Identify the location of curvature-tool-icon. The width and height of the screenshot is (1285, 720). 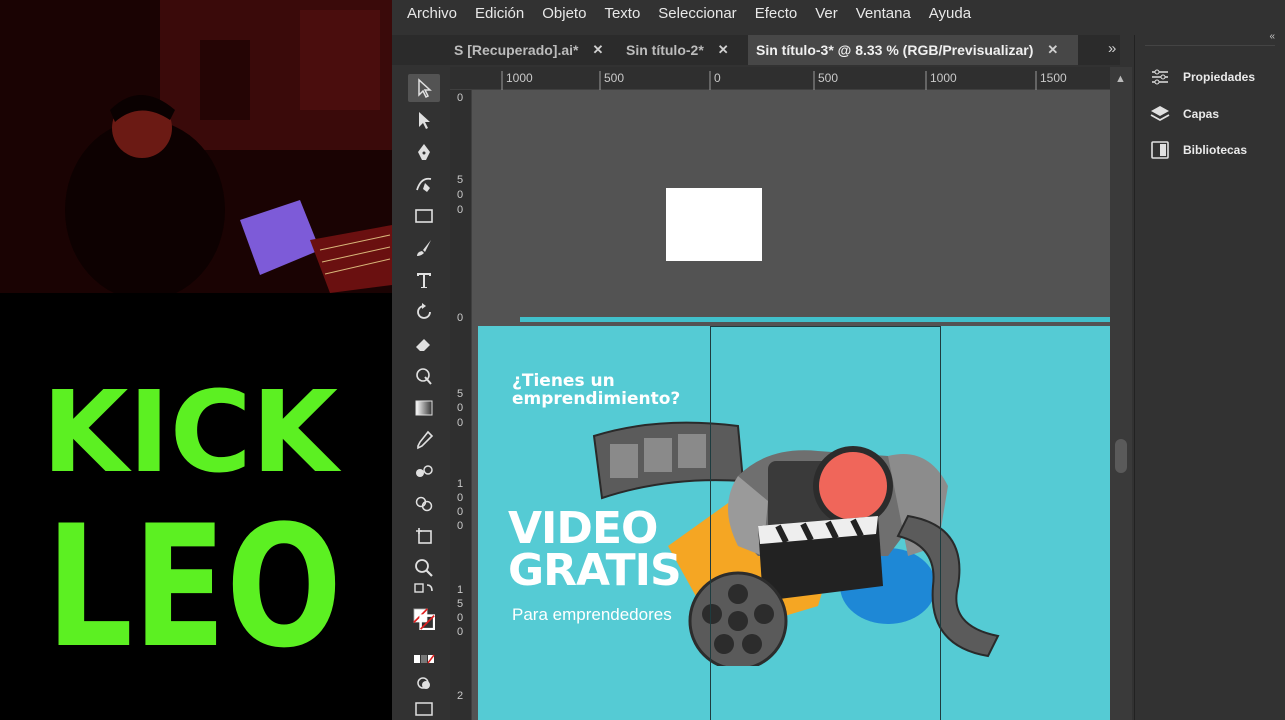
(424, 184).